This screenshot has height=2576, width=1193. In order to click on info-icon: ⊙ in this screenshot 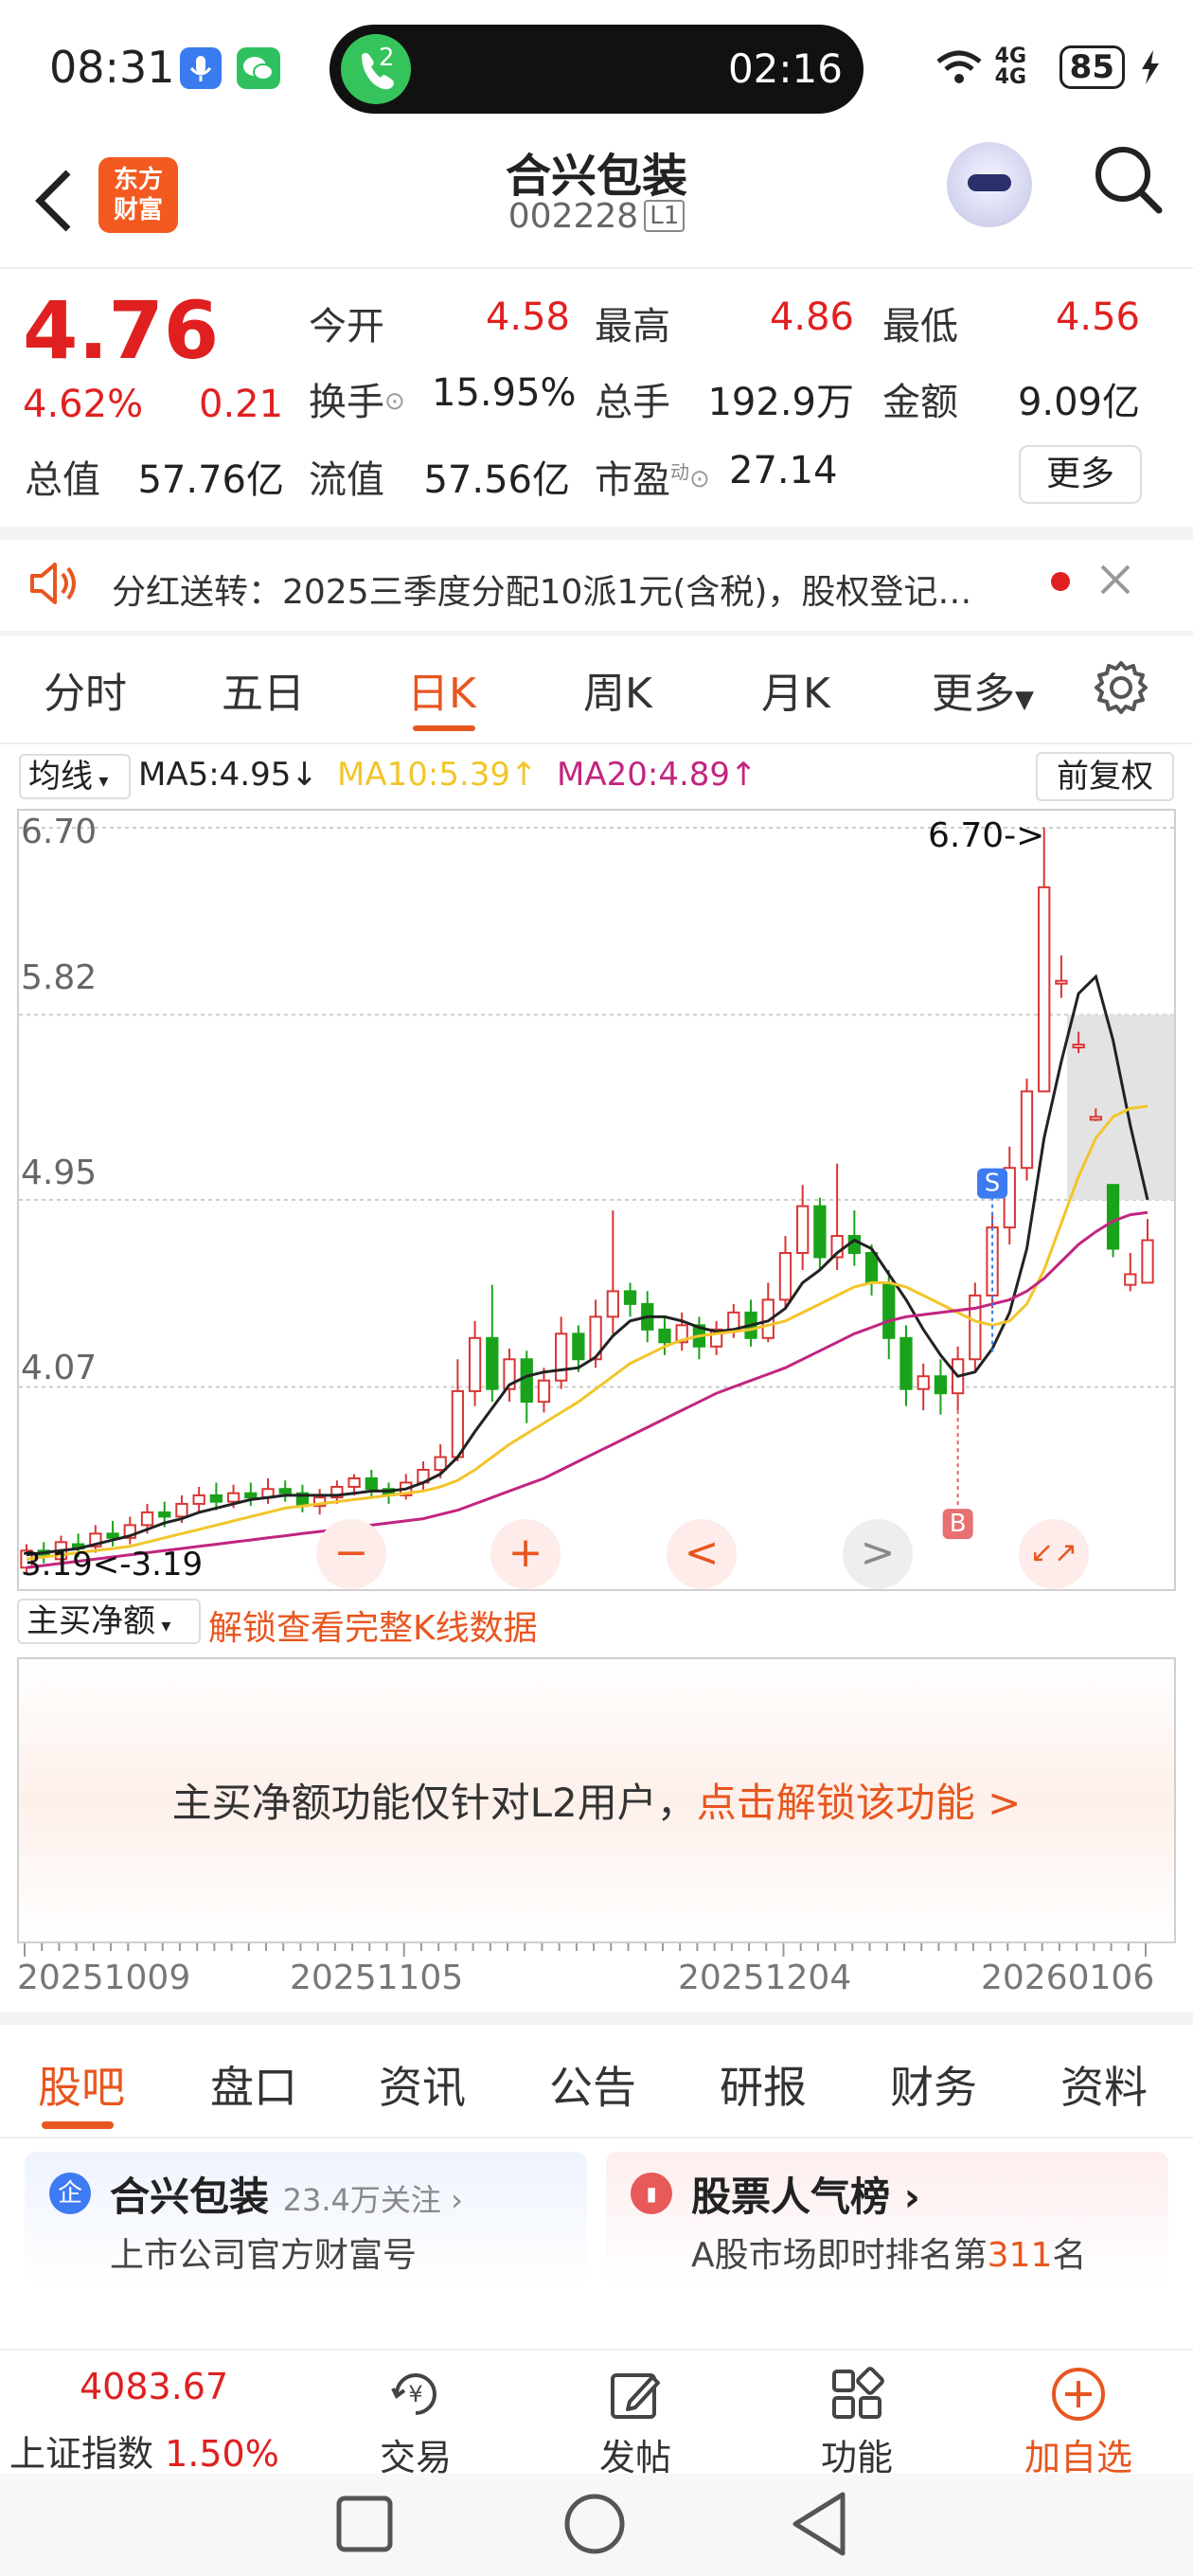, I will do `click(699, 479)`.